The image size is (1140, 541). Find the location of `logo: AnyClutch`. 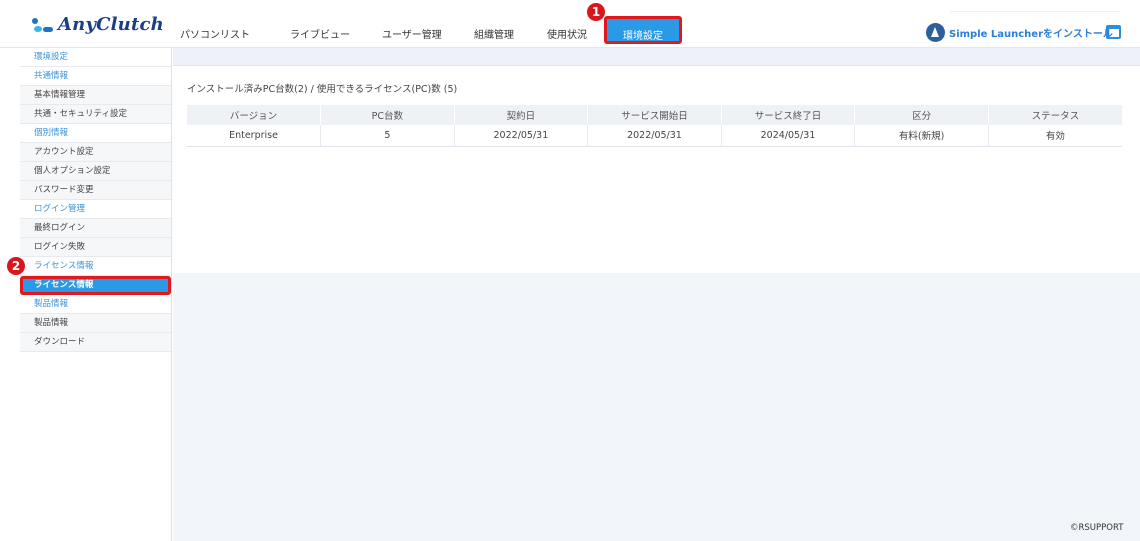

logo: AnyClutch is located at coordinates (98, 24).